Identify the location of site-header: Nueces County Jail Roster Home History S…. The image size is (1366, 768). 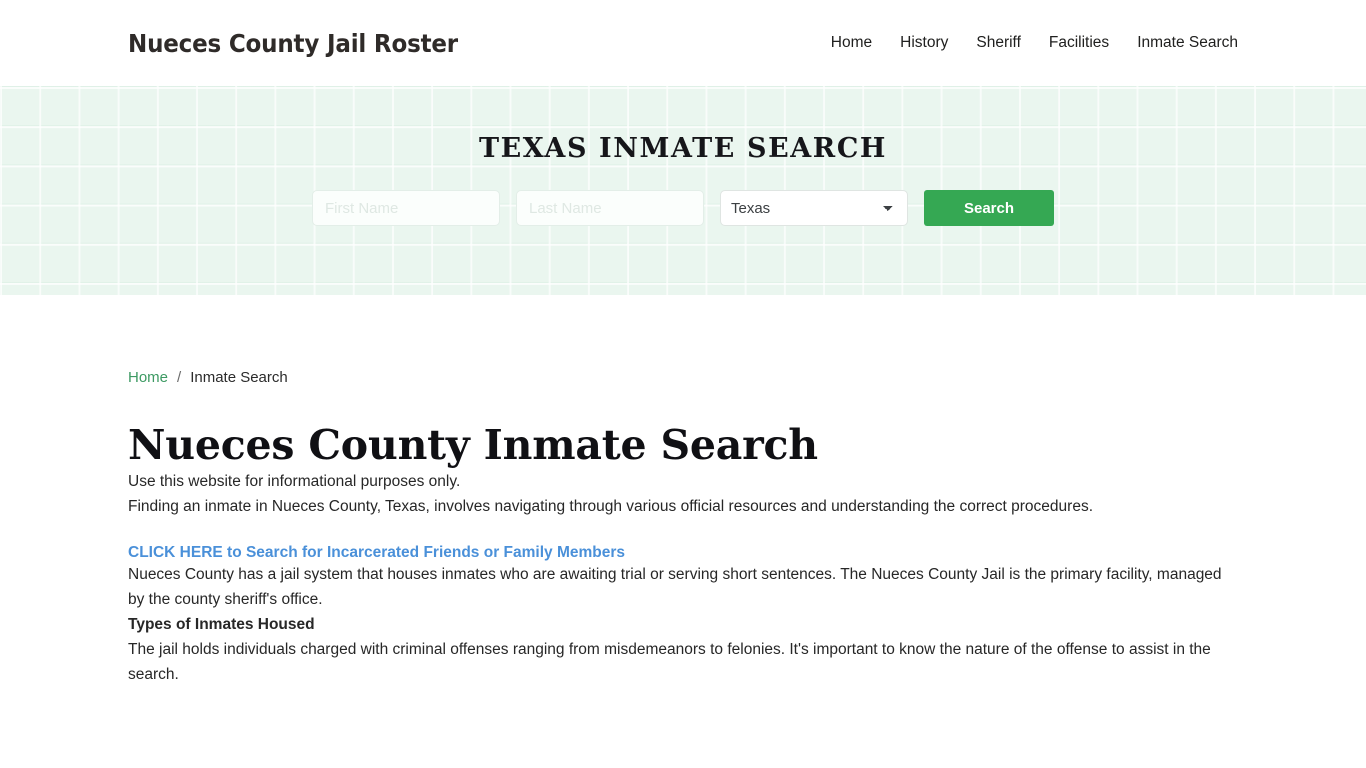
(683, 43).